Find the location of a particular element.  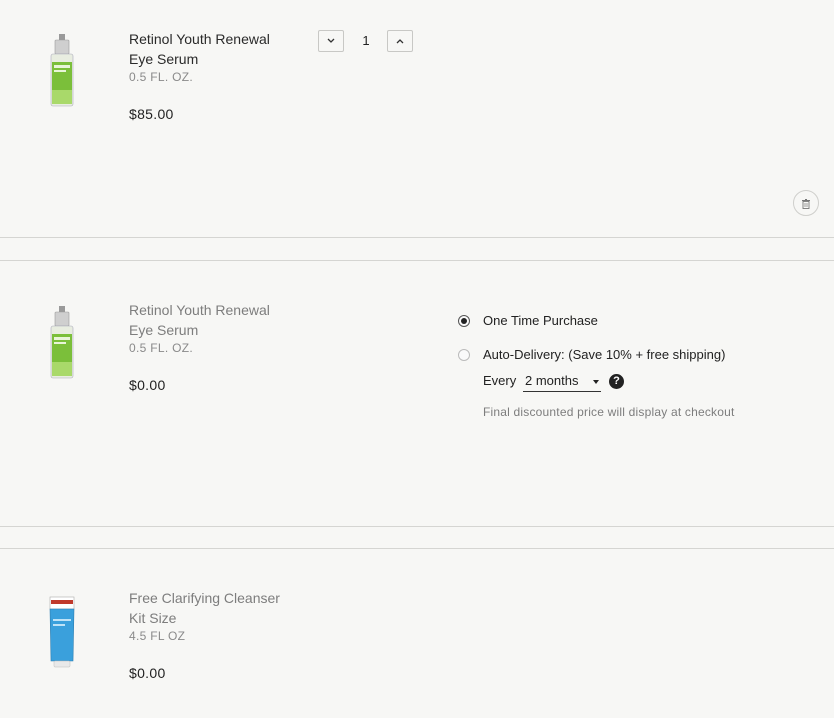

delivery-frequency-select: 2 months is located at coordinates (562, 382).